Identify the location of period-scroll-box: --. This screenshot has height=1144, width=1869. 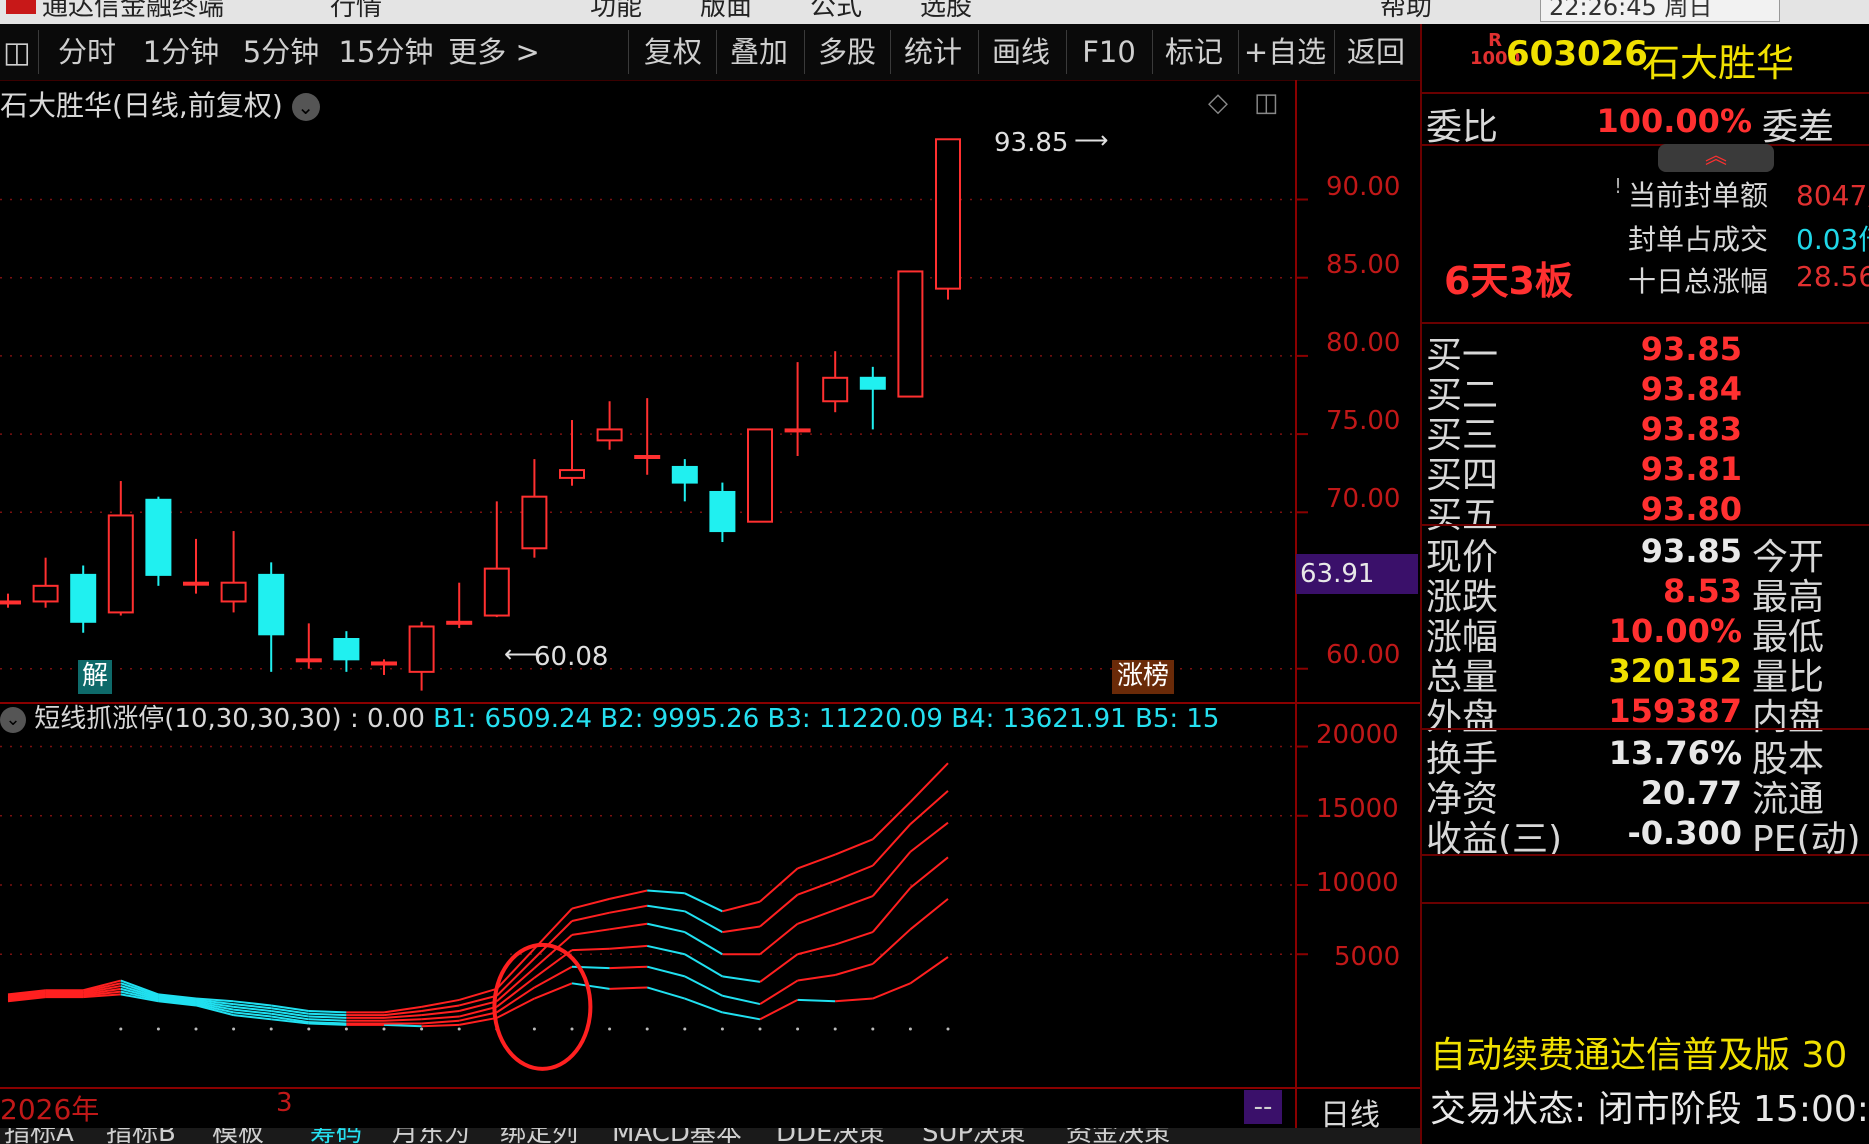
(1263, 1107).